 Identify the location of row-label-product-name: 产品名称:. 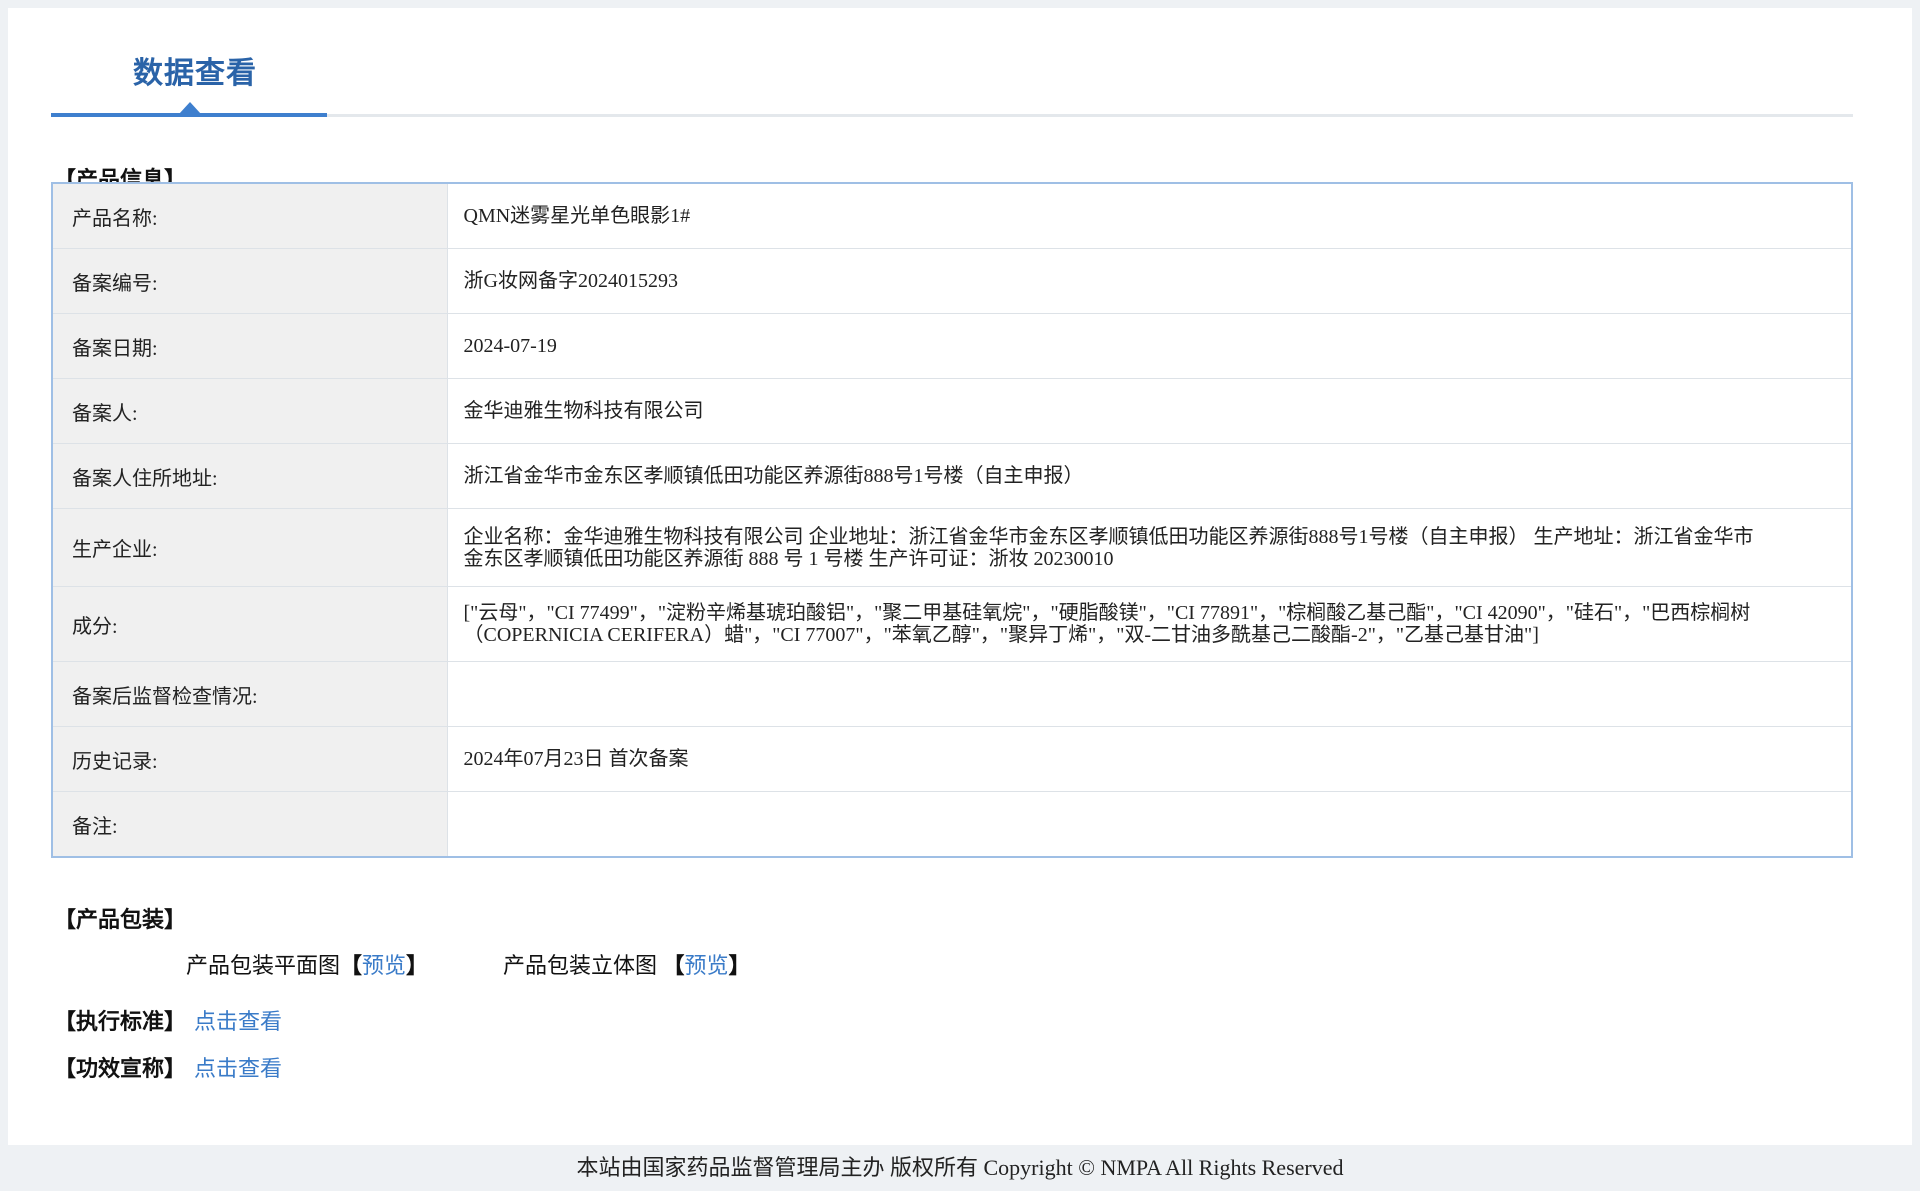
(250, 216).